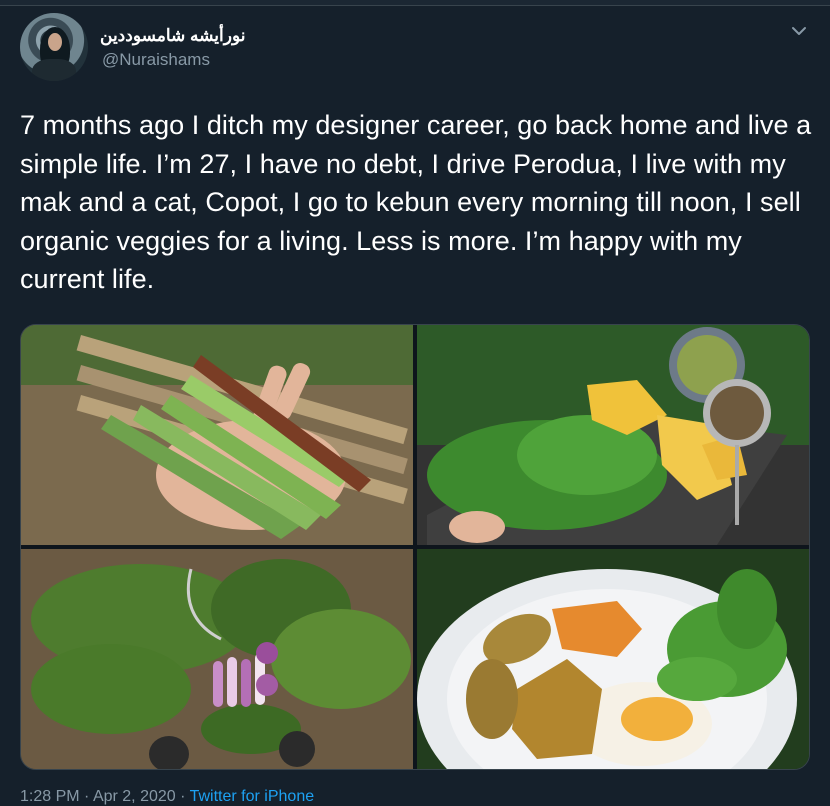 The height and width of the screenshot is (806, 830). What do you see at coordinates (217, 659) in the screenshot?
I see `photo-harvest` at bounding box center [217, 659].